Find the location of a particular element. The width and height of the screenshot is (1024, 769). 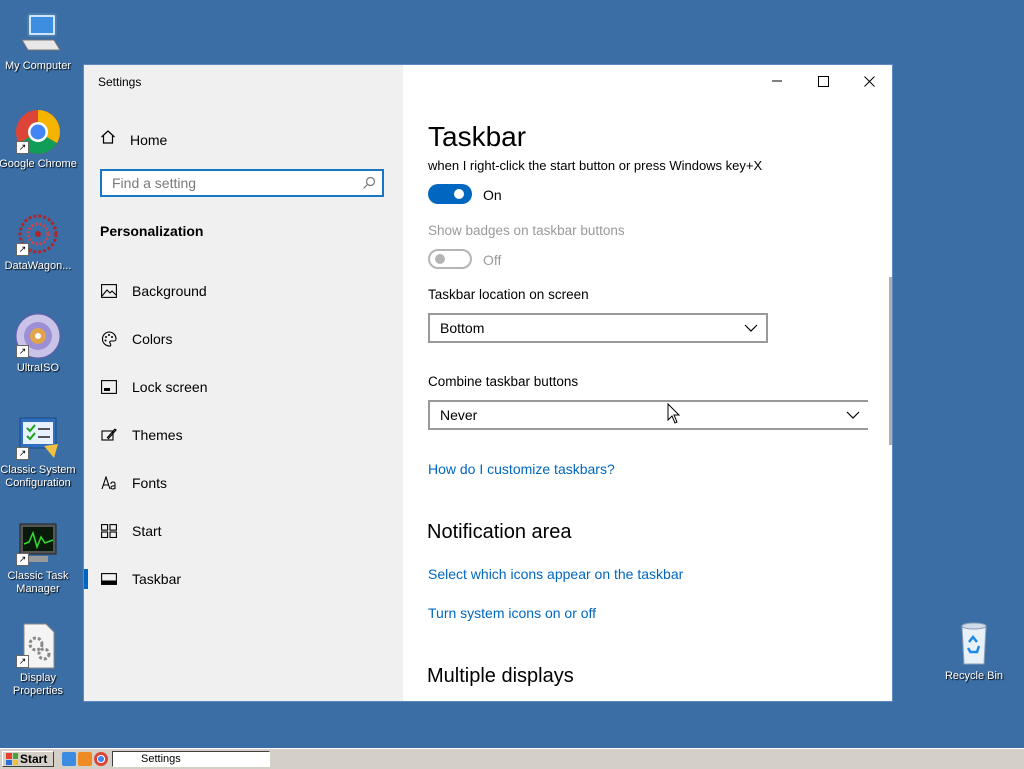

datawagon-icon: ↗ is located at coordinates (38, 234).